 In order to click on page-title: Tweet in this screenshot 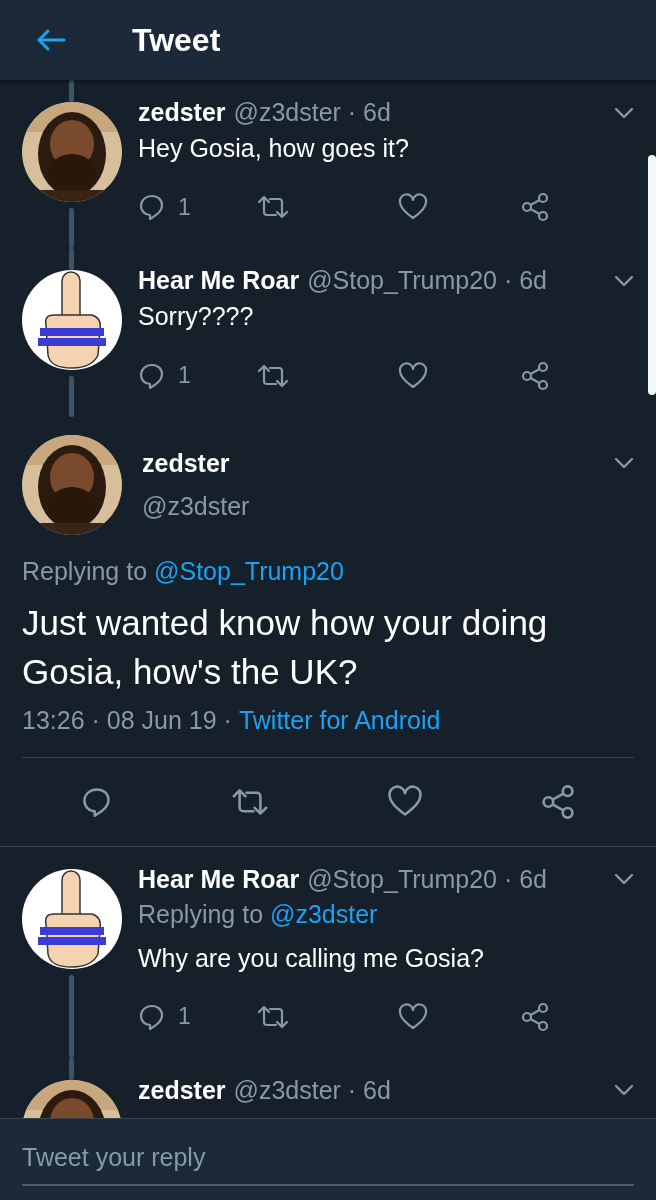, I will do `click(176, 40)`.